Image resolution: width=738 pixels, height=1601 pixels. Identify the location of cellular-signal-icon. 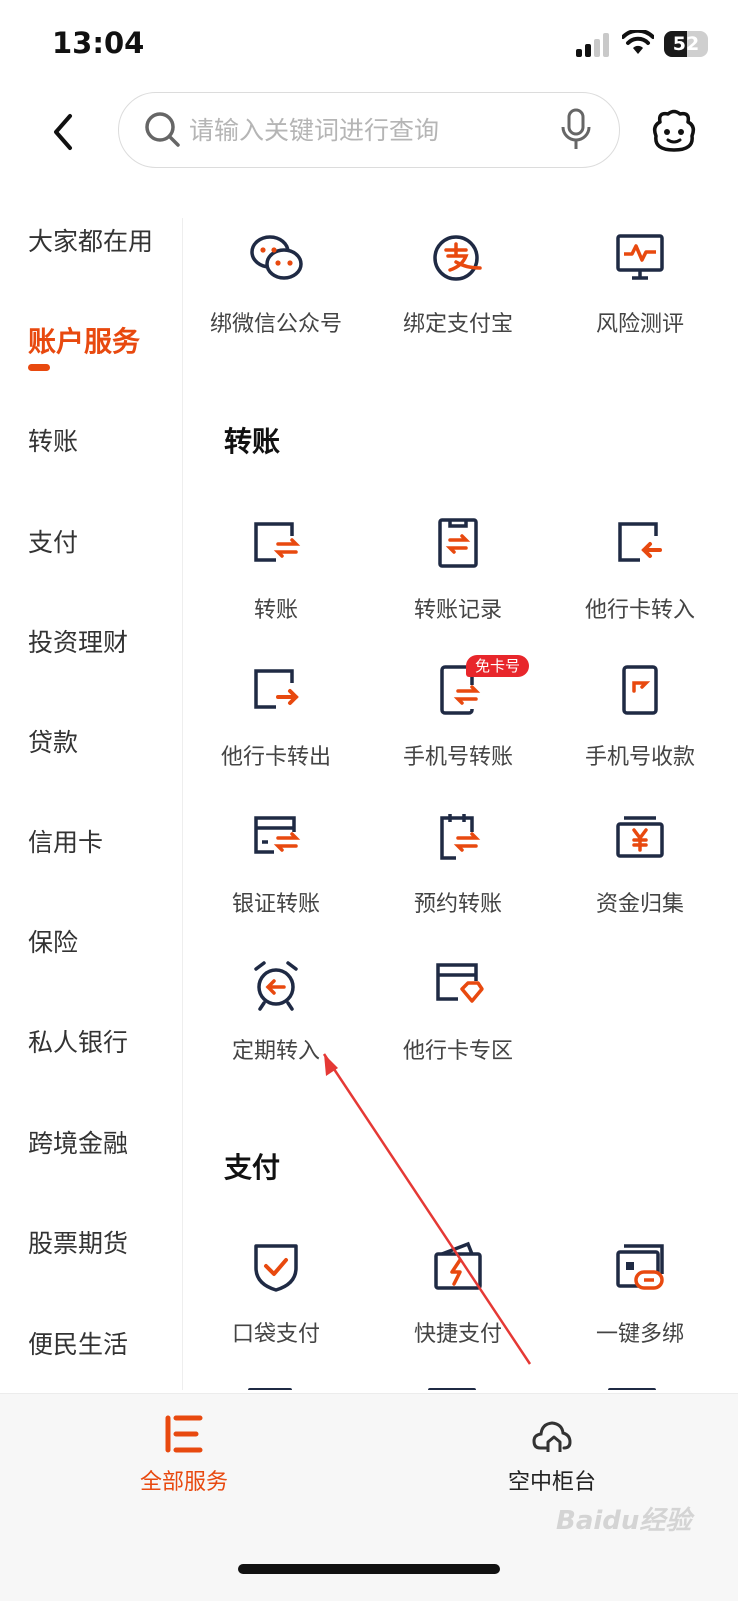
(594, 45).